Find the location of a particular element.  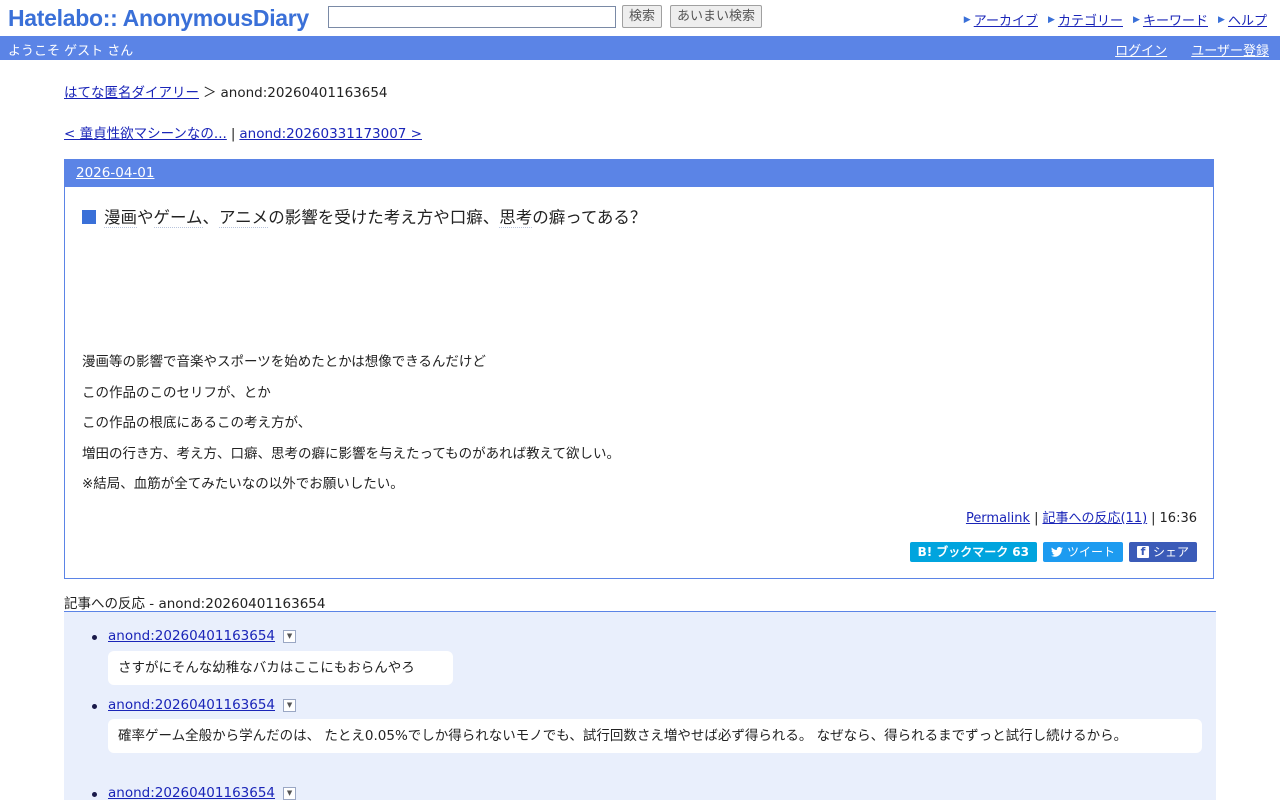

fuzzy-search-button: あいまい検索 is located at coordinates (716, 16).